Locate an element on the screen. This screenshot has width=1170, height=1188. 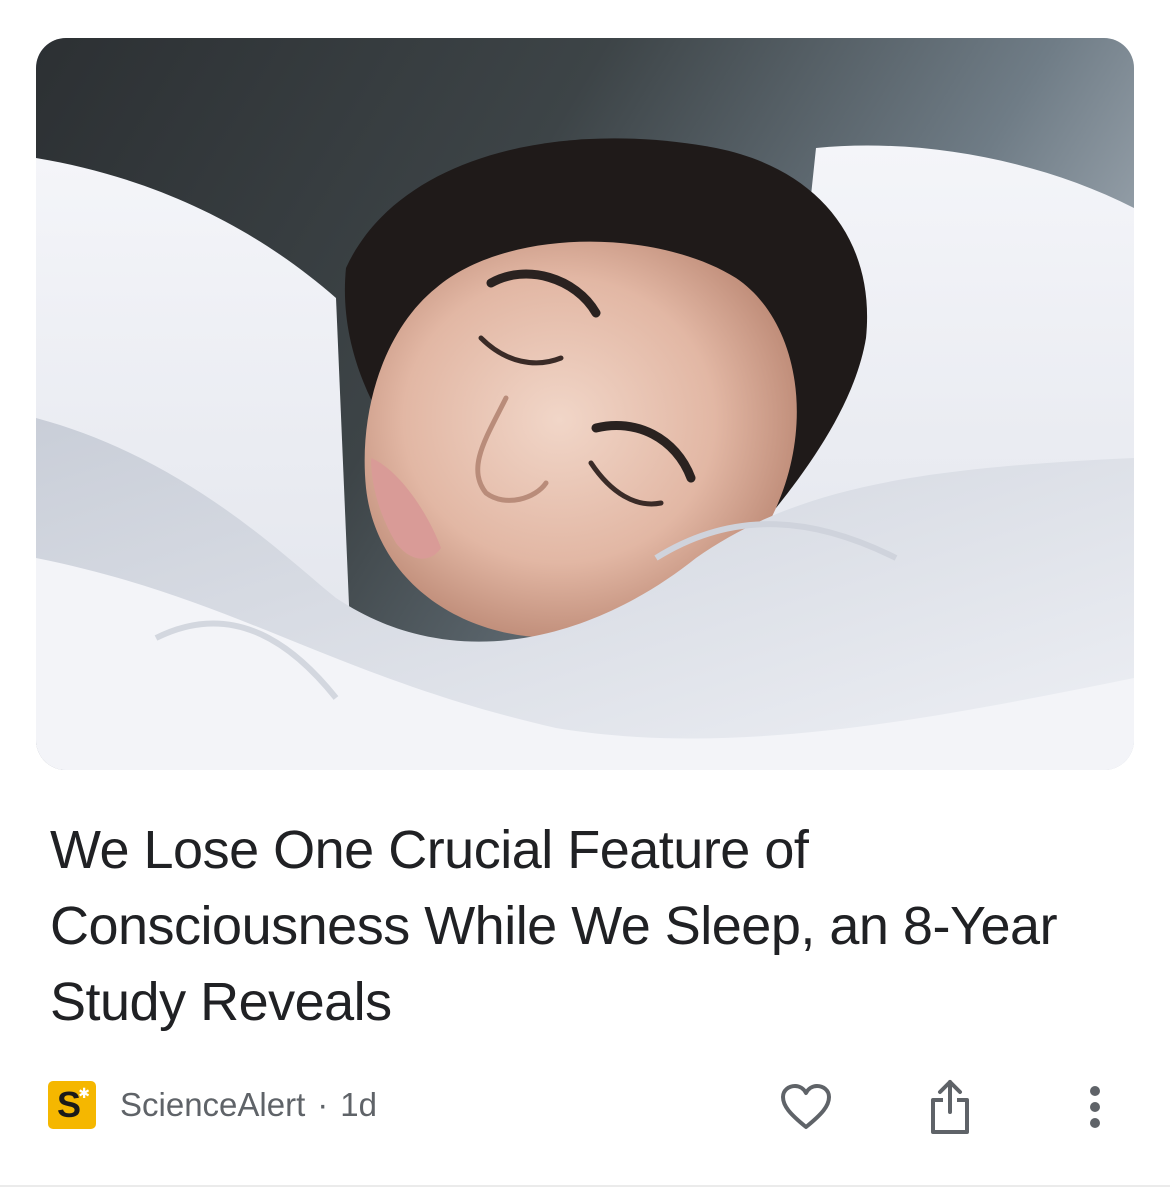
more-vert-icon is located at coordinates (1095, 1107).